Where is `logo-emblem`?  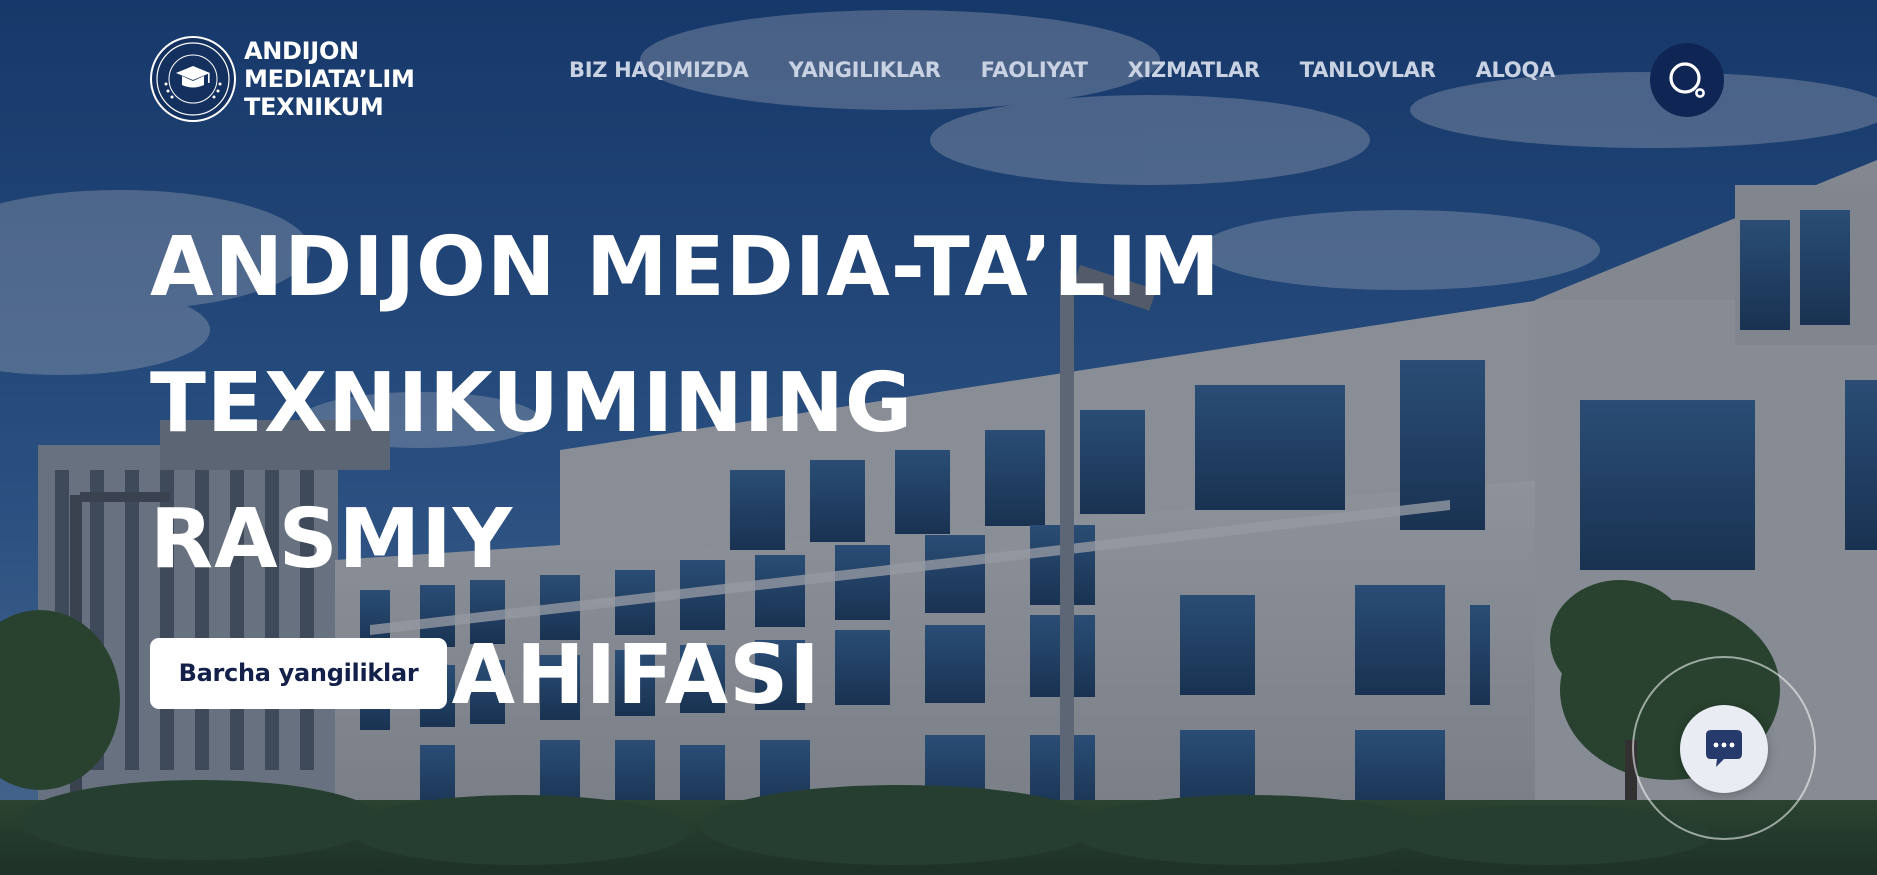
logo-emblem is located at coordinates (193, 79).